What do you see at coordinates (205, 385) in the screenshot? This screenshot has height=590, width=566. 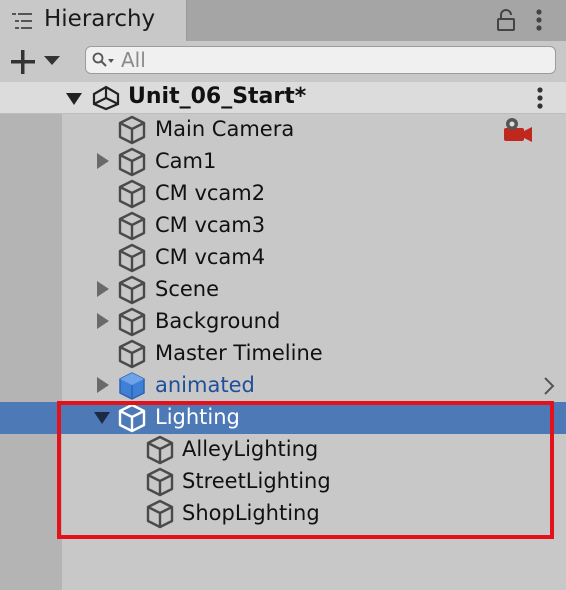 I see `item-label: animated` at bounding box center [205, 385].